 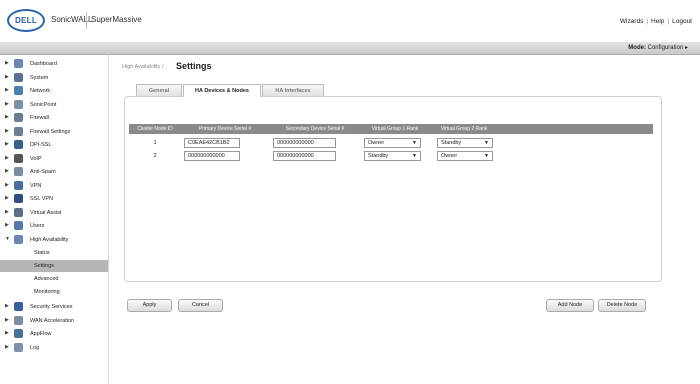 I want to click on sidebar-item-appflow: ▶ AppFlow, so click(x=54, y=333).